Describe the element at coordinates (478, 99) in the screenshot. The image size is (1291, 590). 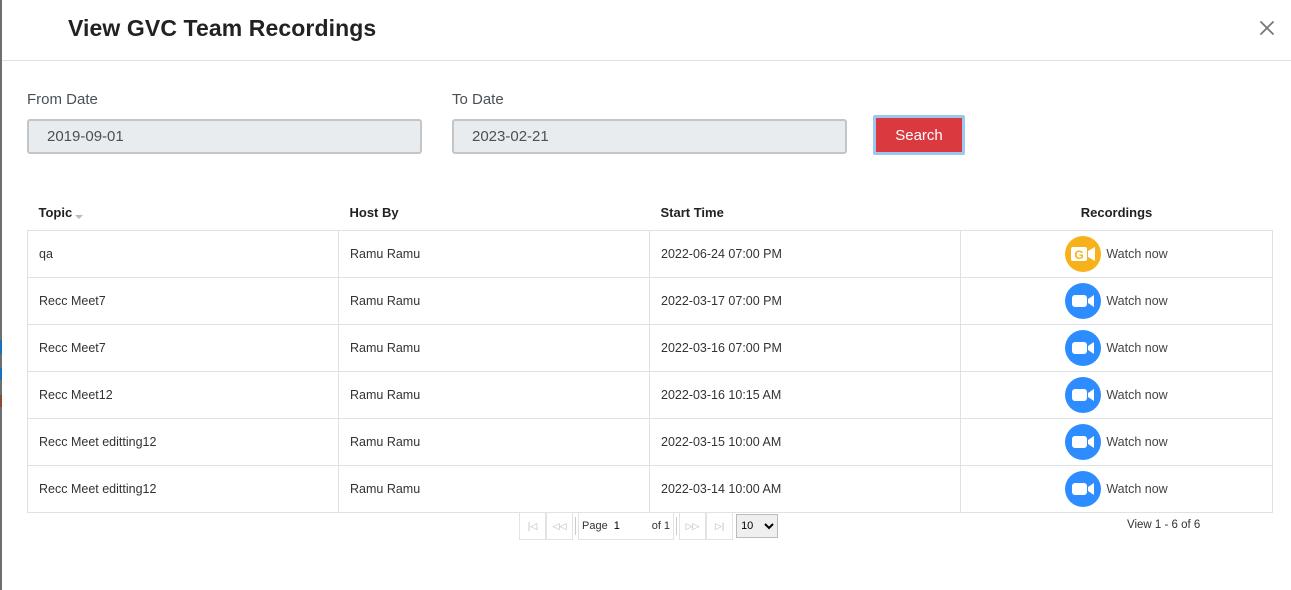
I see `to-date-label: To Date` at that location.